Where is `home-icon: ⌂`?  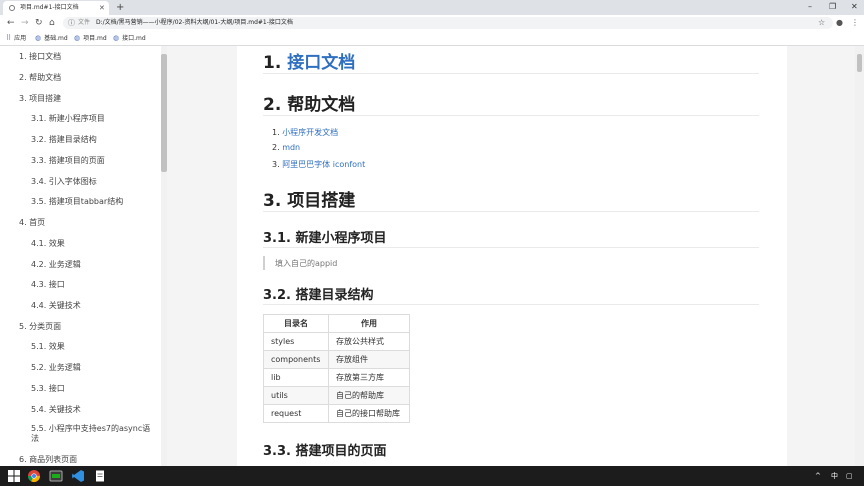 home-icon: ⌂ is located at coordinates (52, 23).